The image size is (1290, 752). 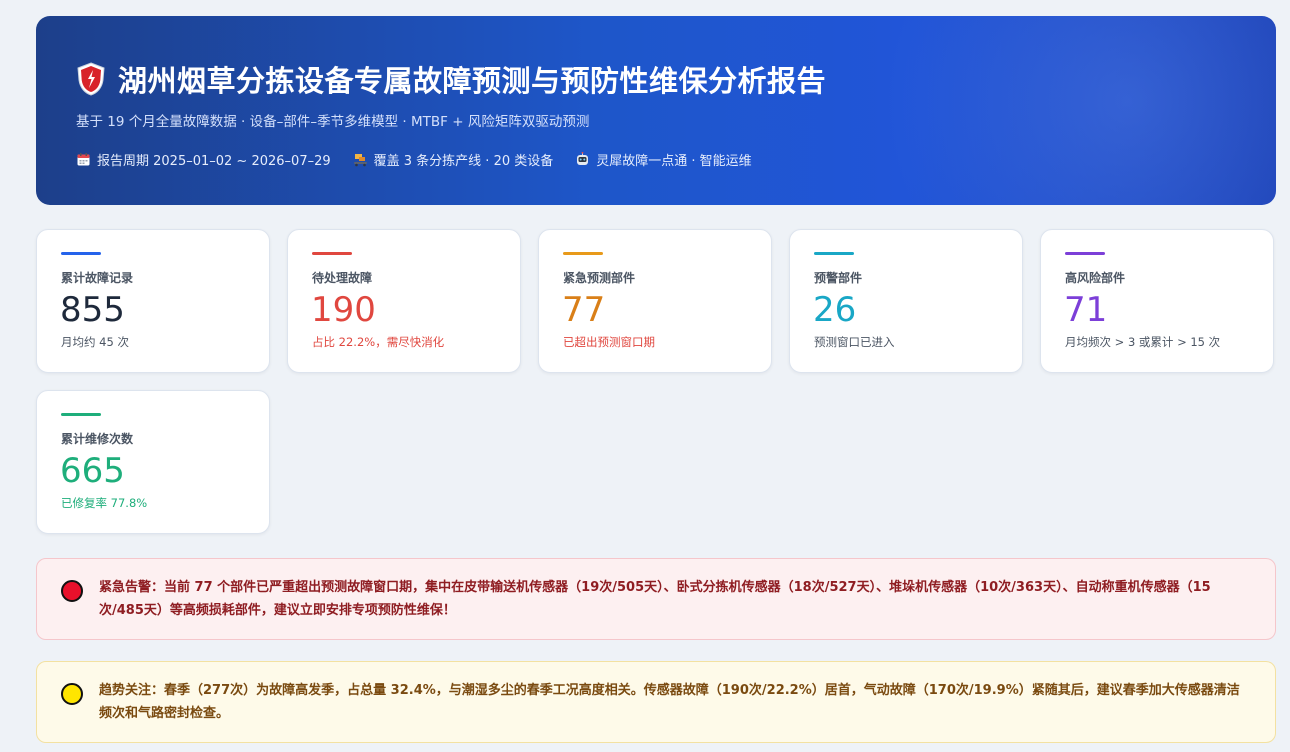 What do you see at coordinates (153, 301) in the screenshot?
I see `stat-card-total-faults: 累计故障记录 855 月均约 45 次` at bounding box center [153, 301].